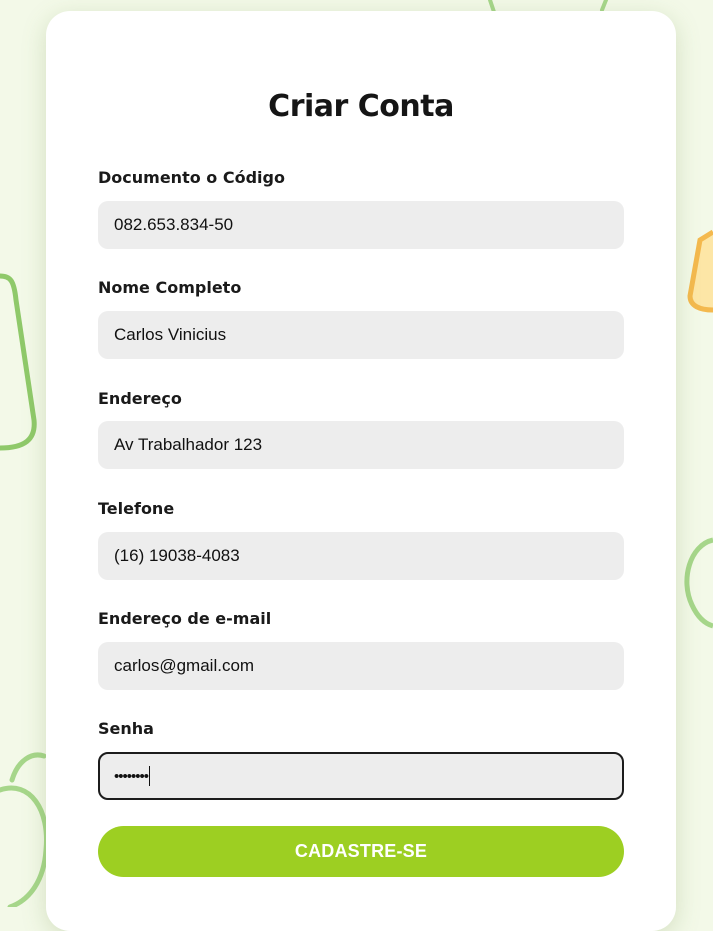  Describe the element at coordinates (191, 177) in the screenshot. I see `document-label: Documento o Código` at that location.